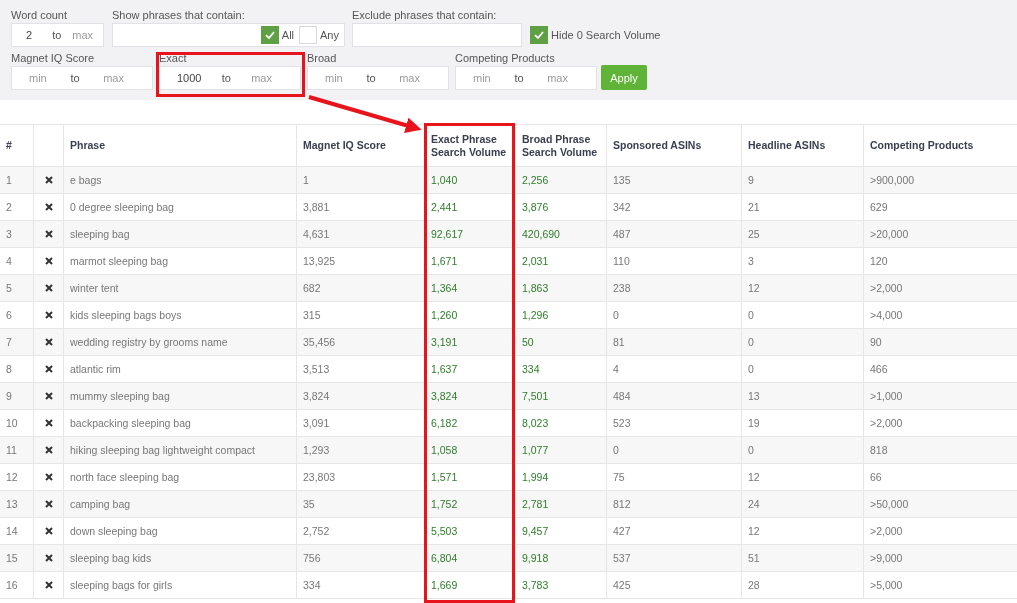 This screenshot has width=1017, height=603. Describe the element at coordinates (228, 35) in the screenshot. I see `phrase-include-field: All Any` at that location.